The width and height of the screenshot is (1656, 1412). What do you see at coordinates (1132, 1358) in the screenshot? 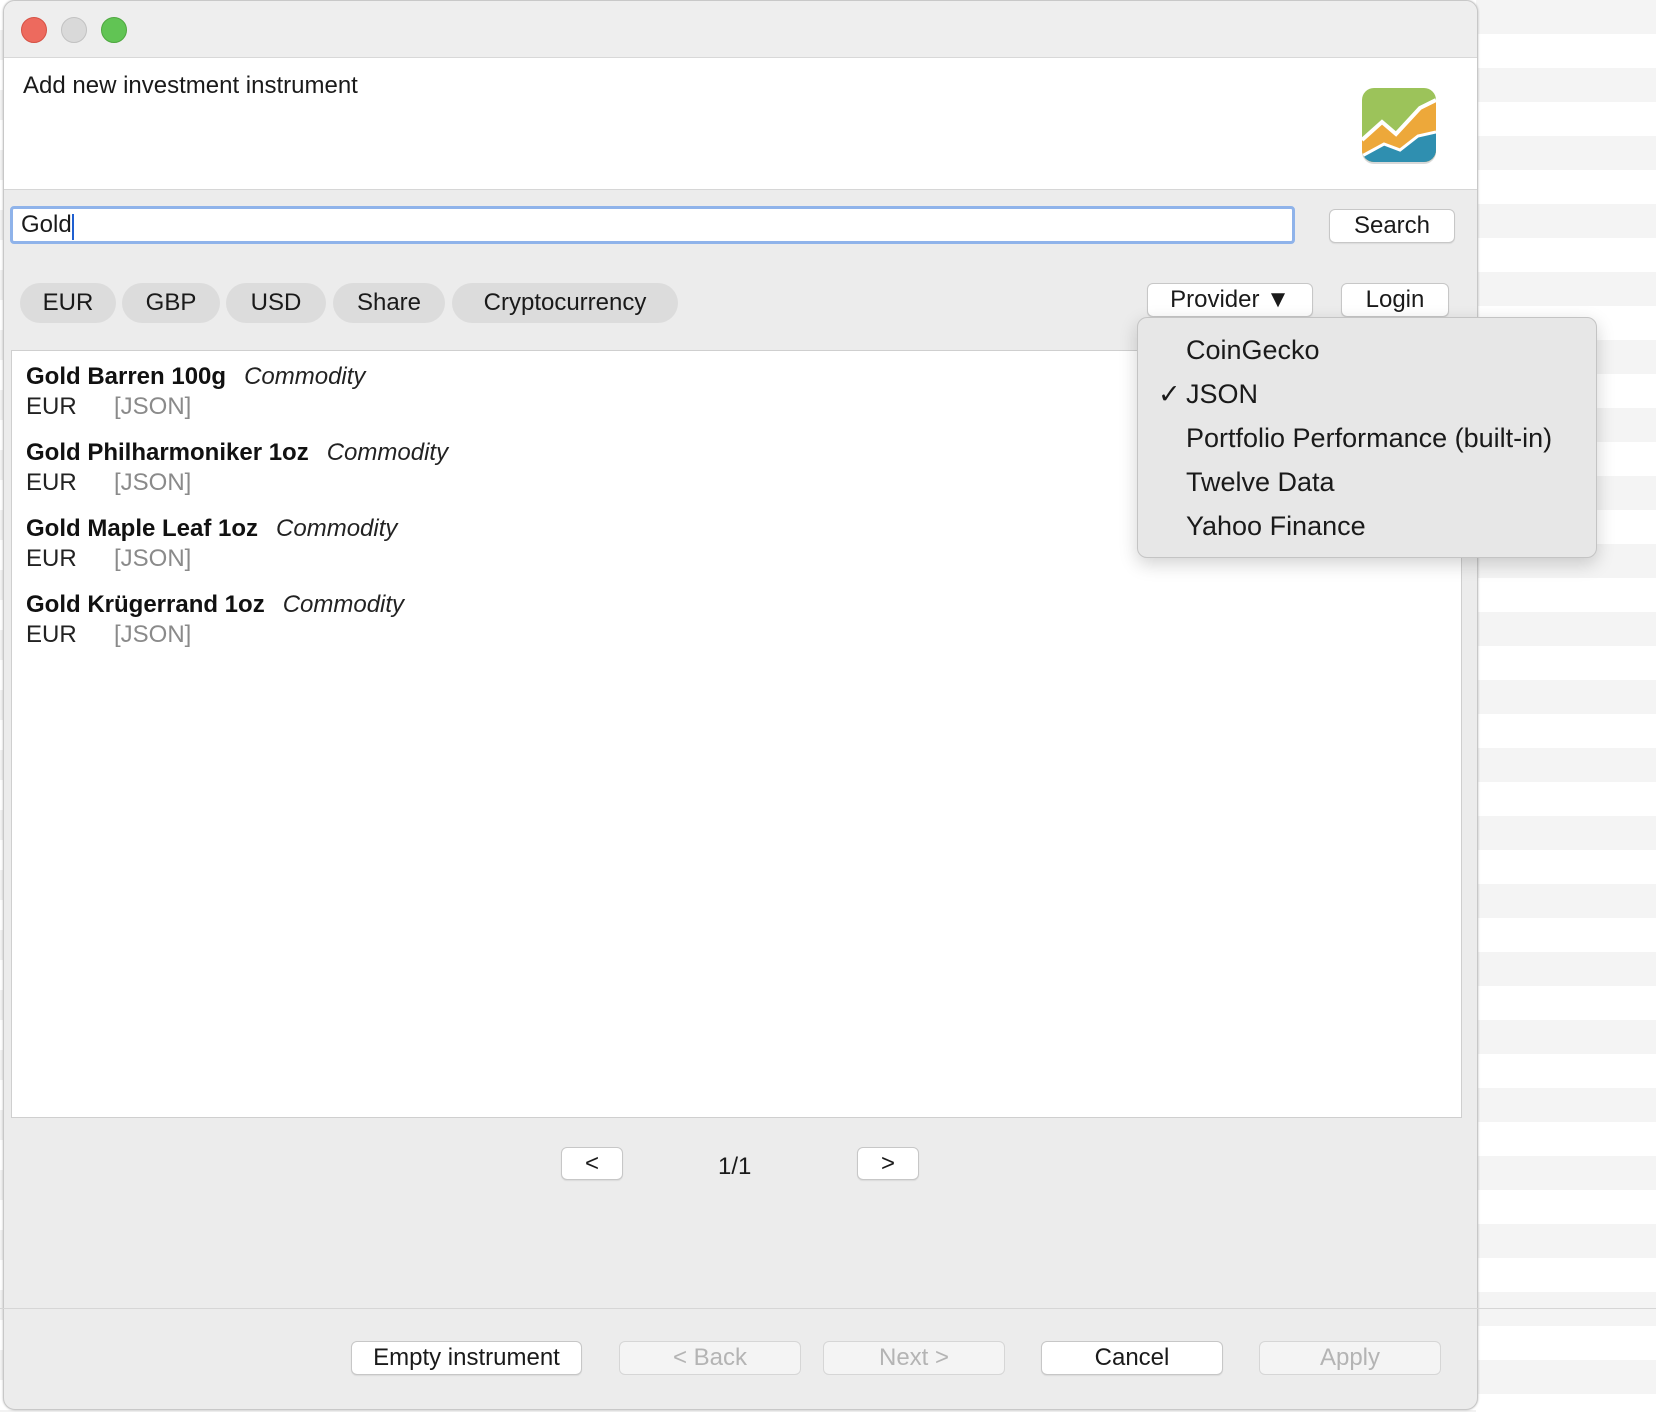
I see `cancel-button: Cancel` at bounding box center [1132, 1358].